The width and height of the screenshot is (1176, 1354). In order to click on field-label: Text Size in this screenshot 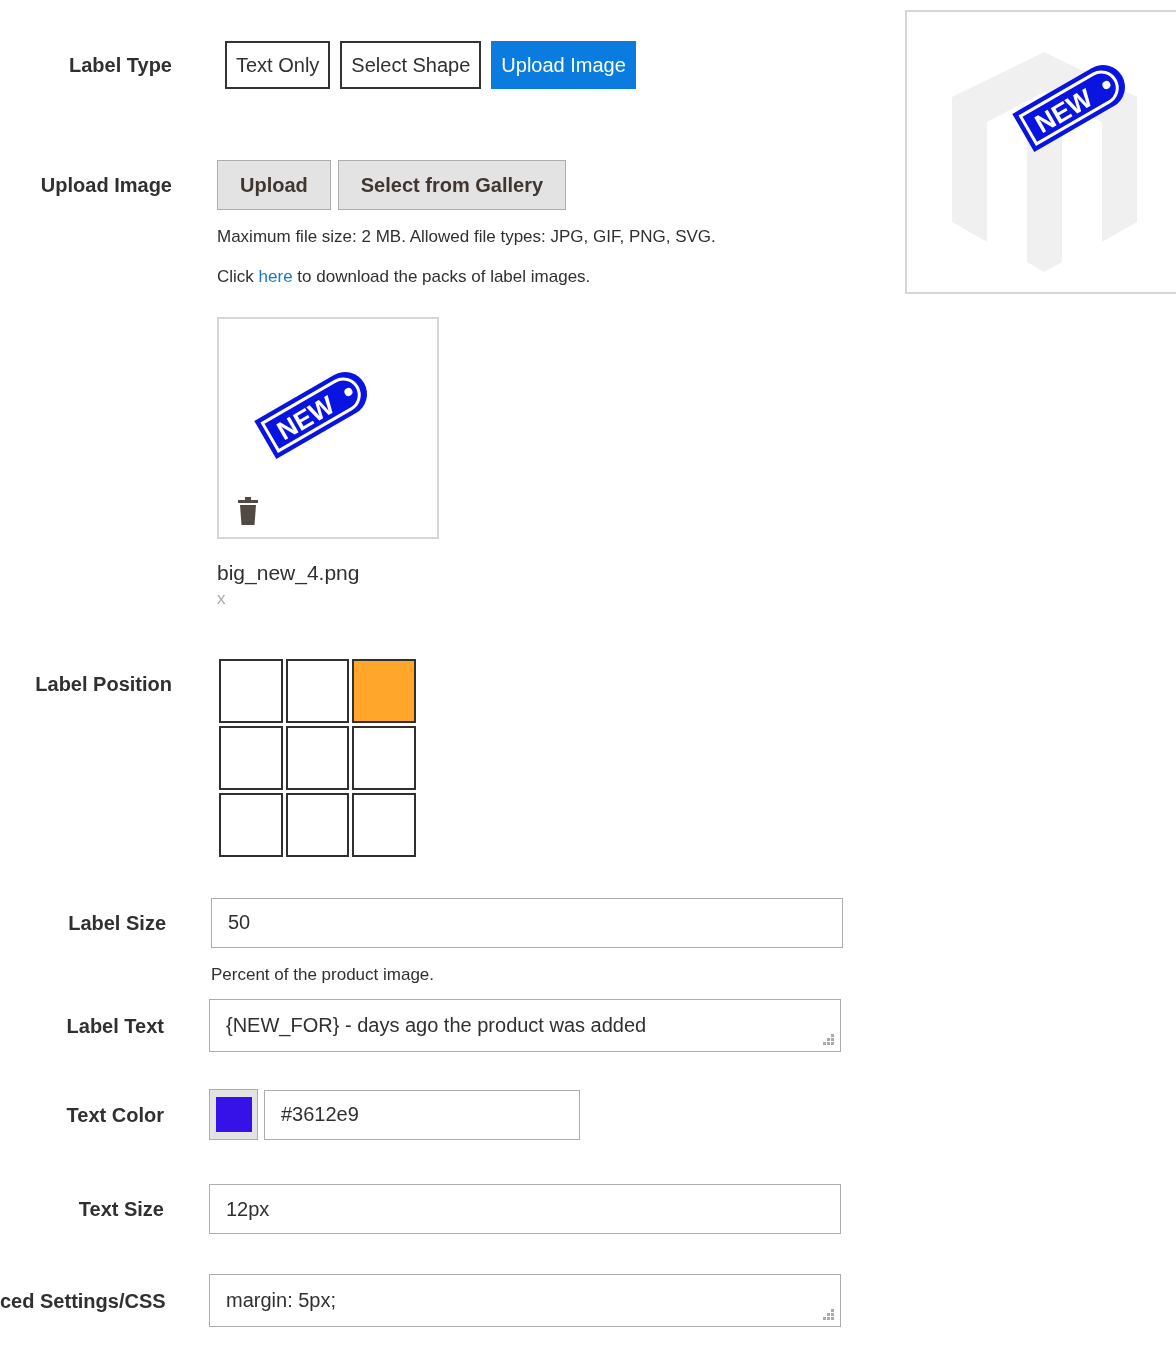, I will do `click(120, 1209)`.